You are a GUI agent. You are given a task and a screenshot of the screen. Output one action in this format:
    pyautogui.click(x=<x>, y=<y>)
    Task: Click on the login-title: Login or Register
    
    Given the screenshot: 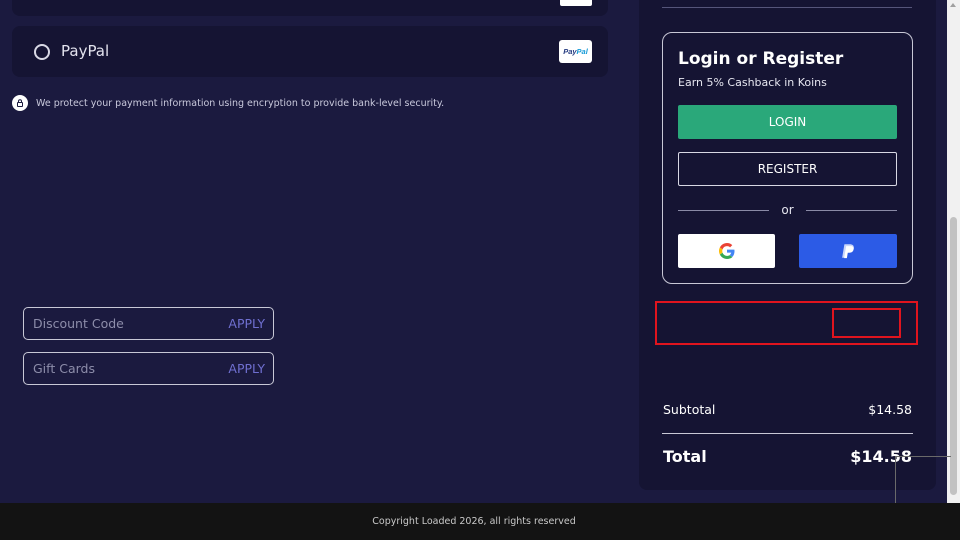 What is the action you would take?
    pyautogui.click(x=761, y=59)
    